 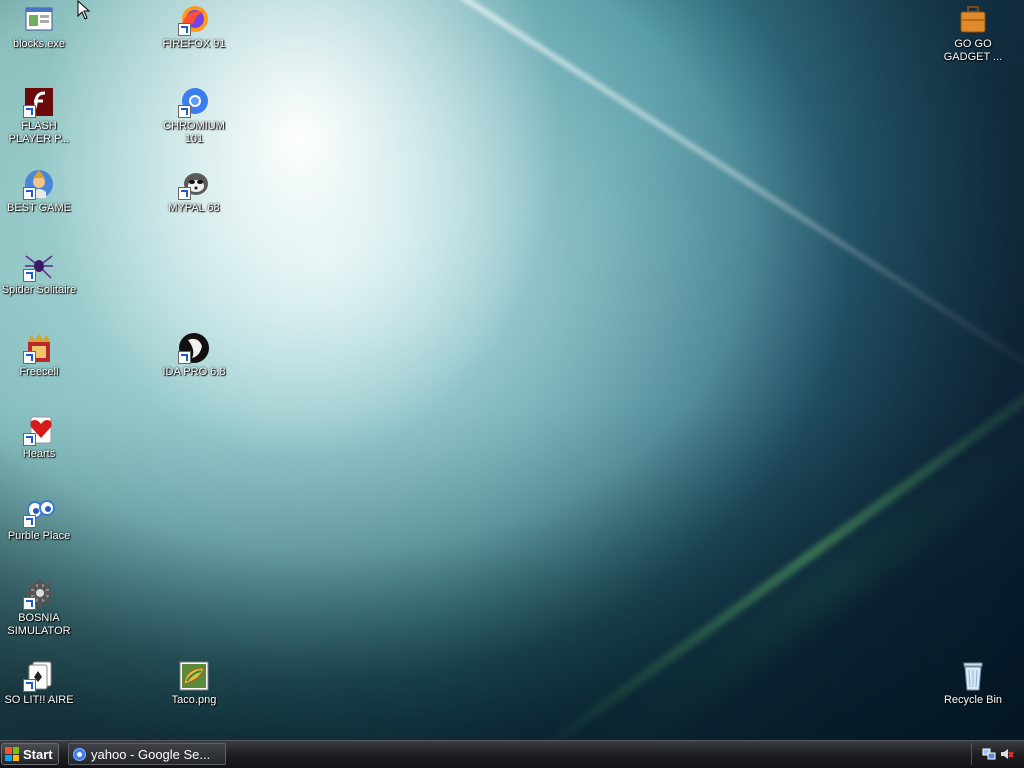 What do you see at coordinates (39, 290) in the screenshot?
I see `icon-label: Spider Solitaire` at bounding box center [39, 290].